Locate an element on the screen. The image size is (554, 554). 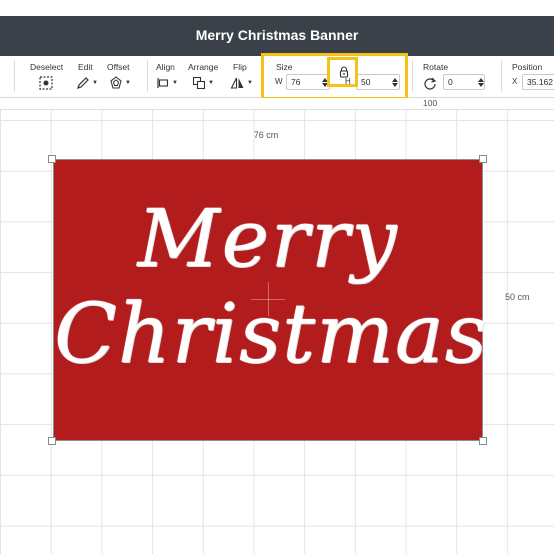
width-dimension-label: 76 cm is located at coordinates (266, 135).